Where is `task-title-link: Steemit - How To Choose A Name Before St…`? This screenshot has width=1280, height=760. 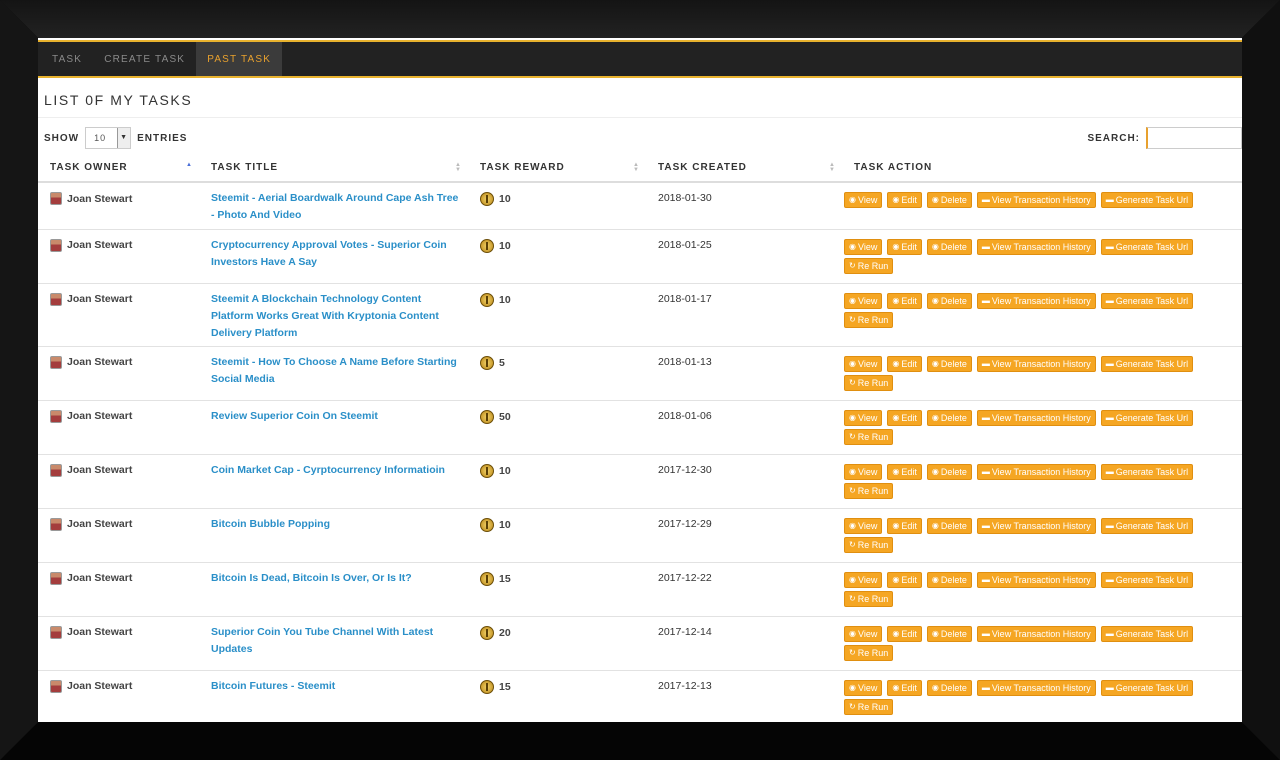 task-title-link: Steemit - How To Choose A Name Before St… is located at coordinates (336, 371).